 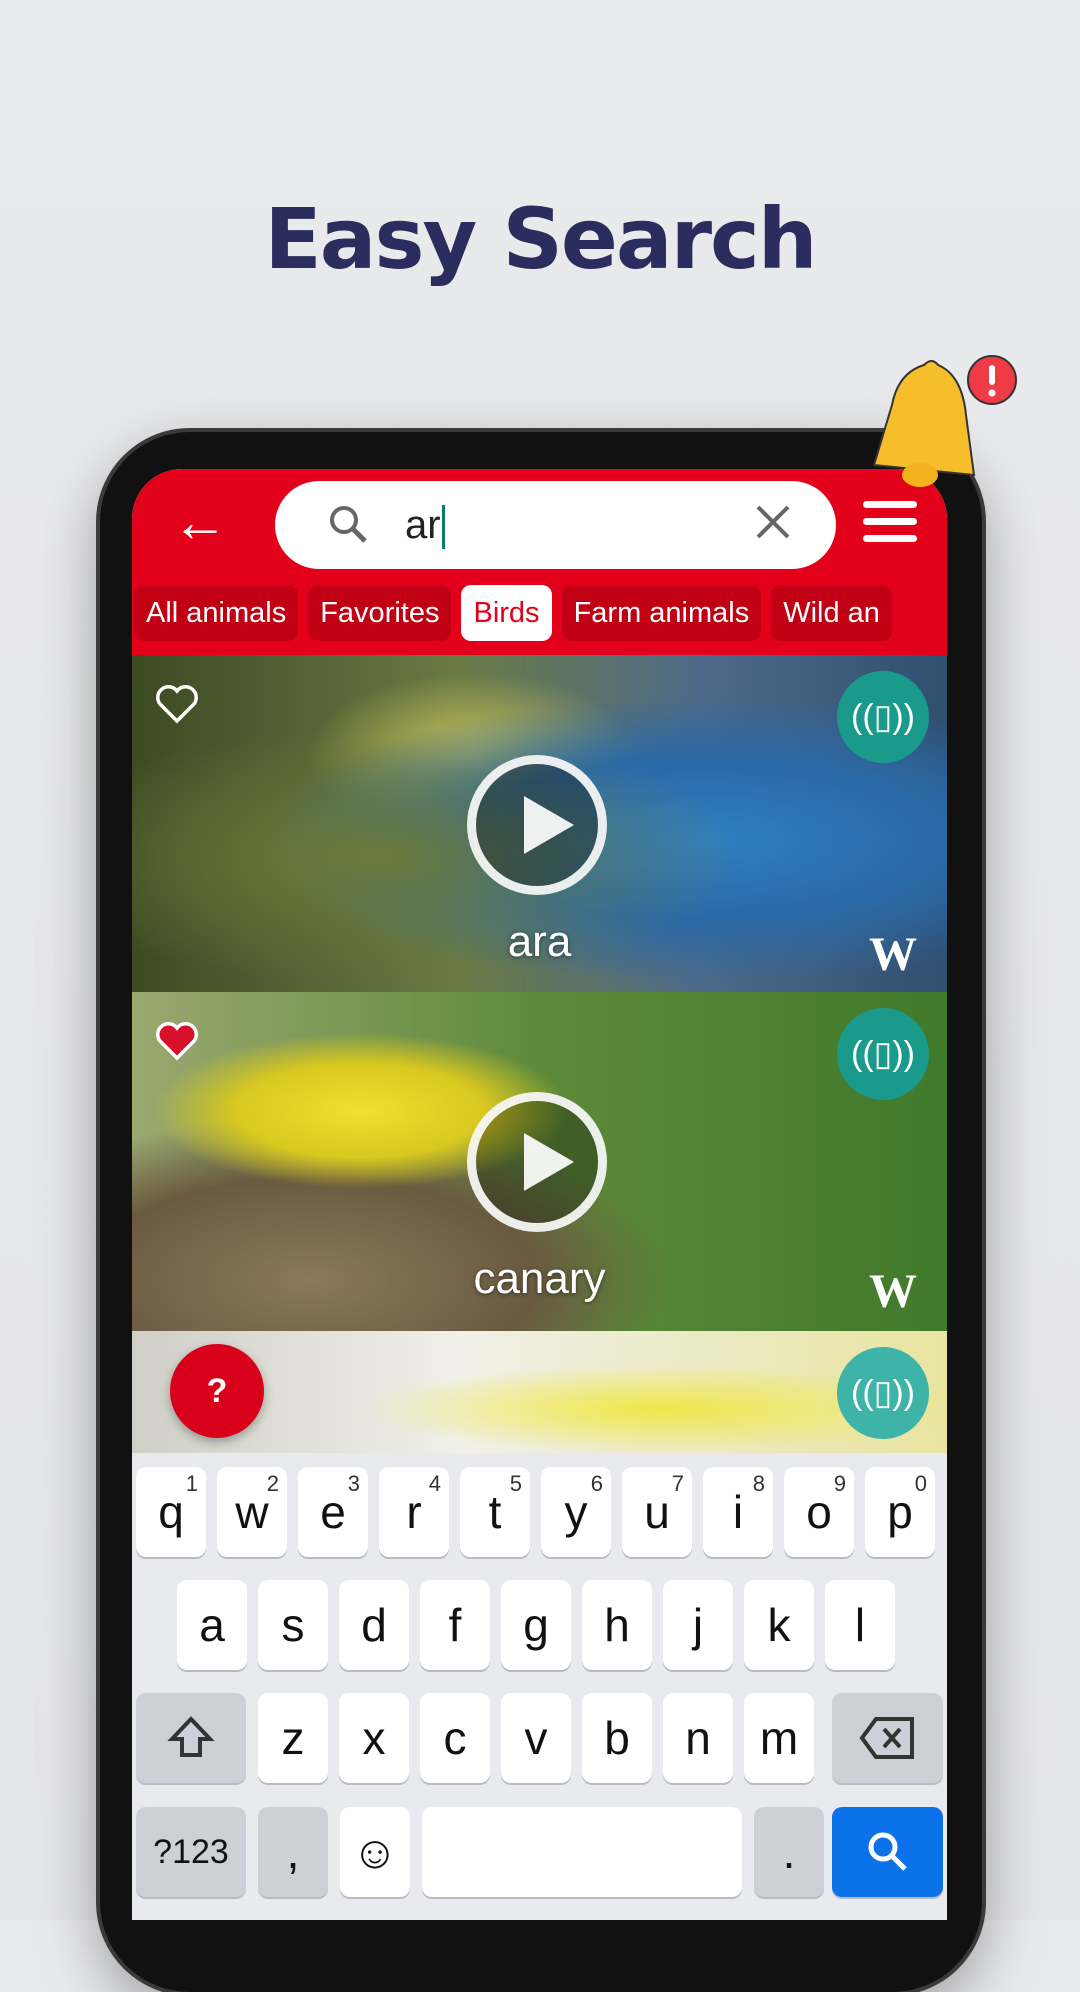 What do you see at coordinates (434, 1483) in the screenshot?
I see `key-number-hint: 4` at bounding box center [434, 1483].